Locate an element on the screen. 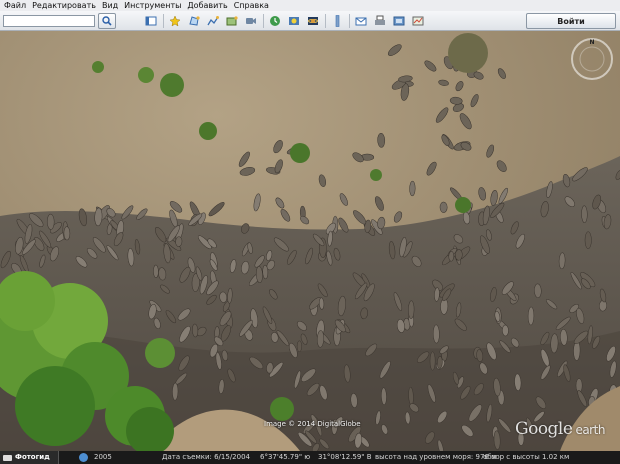 This screenshot has width=620, height=464. camera-icon is located at coordinates (7, 457).